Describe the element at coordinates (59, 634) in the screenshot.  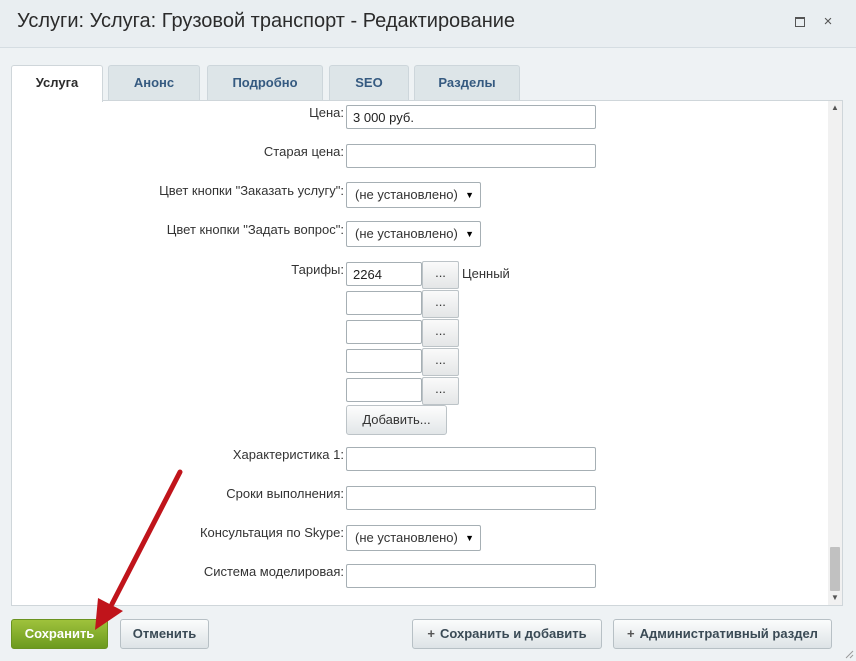
I see `save-button: Сохранить` at that location.